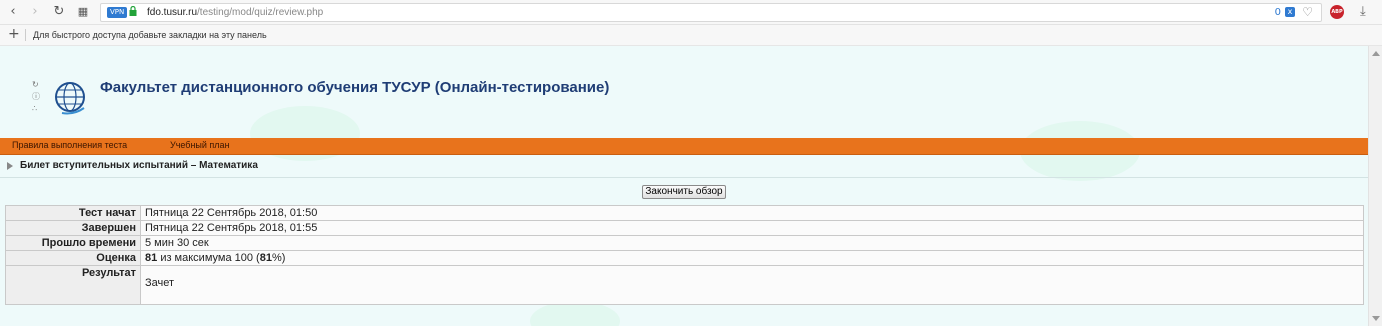  What do you see at coordinates (684, 146) in the screenshot?
I see `menu-bar: Правила выполнения теста Учебный план` at bounding box center [684, 146].